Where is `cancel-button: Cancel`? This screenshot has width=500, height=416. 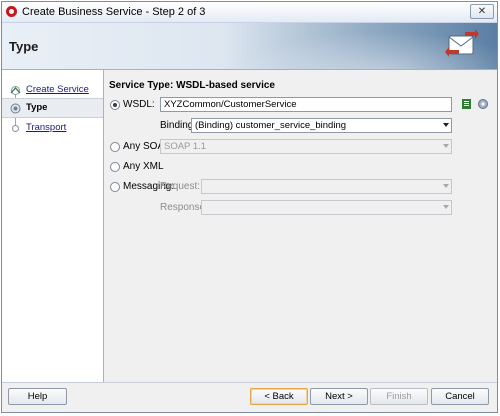 cancel-button: Cancel is located at coordinates (460, 396).